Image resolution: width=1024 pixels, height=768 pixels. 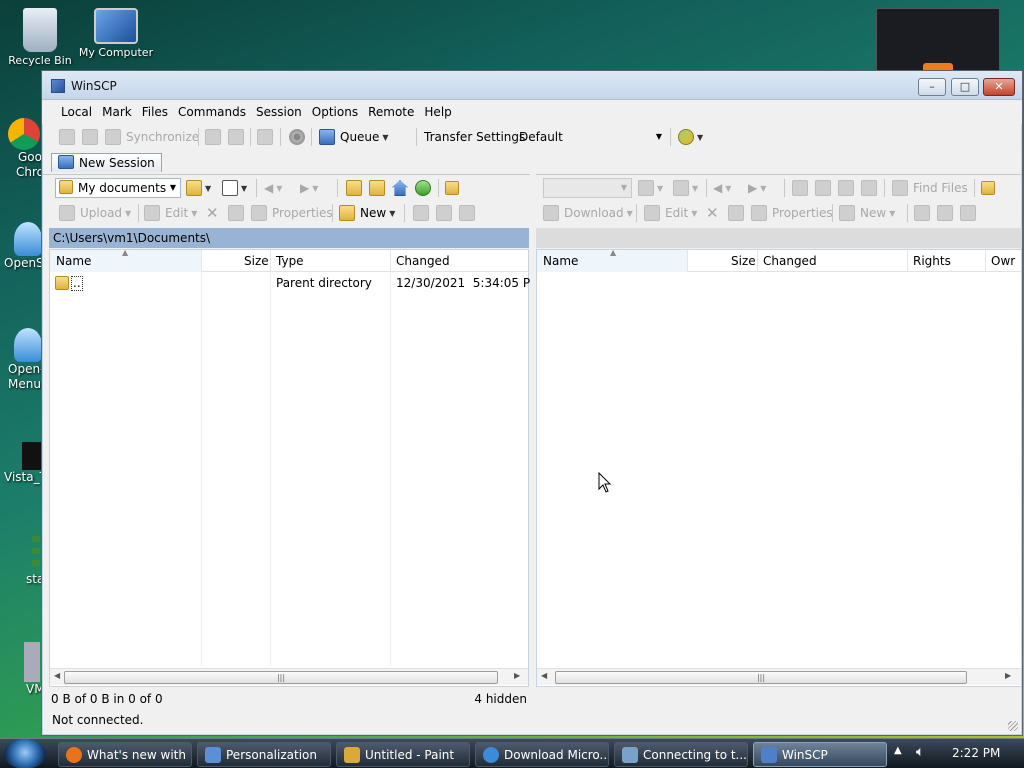 What do you see at coordinates (690, 137) in the screenshot?
I see `transfer-options-icon: ▼` at bounding box center [690, 137].